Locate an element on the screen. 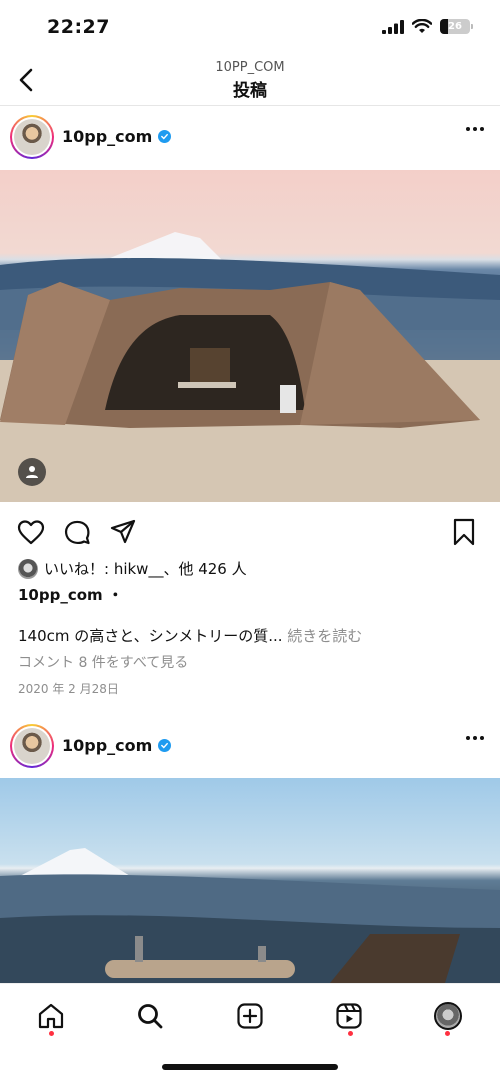 This screenshot has height=1080, width=500. caption-username: 10pp_com ・ is located at coordinates (70, 594).